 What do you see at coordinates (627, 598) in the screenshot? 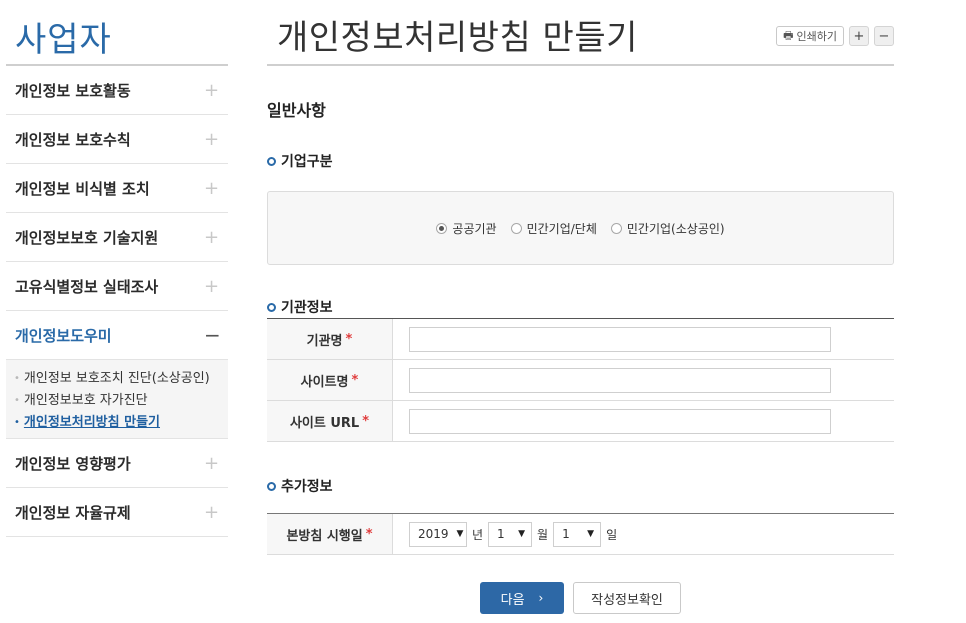
I see `check-info-button: 작성정보확인` at bounding box center [627, 598].